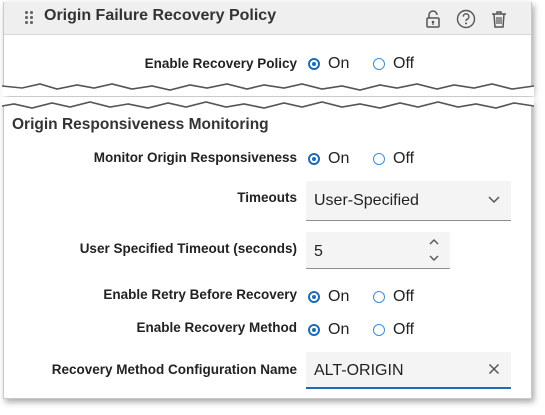 This screenshot has height=415, width=545. What do you see at coordinates (408, 201) in the screenshot?
I see `timeouts-select: User-Specified` at bounding box center [408, 201].